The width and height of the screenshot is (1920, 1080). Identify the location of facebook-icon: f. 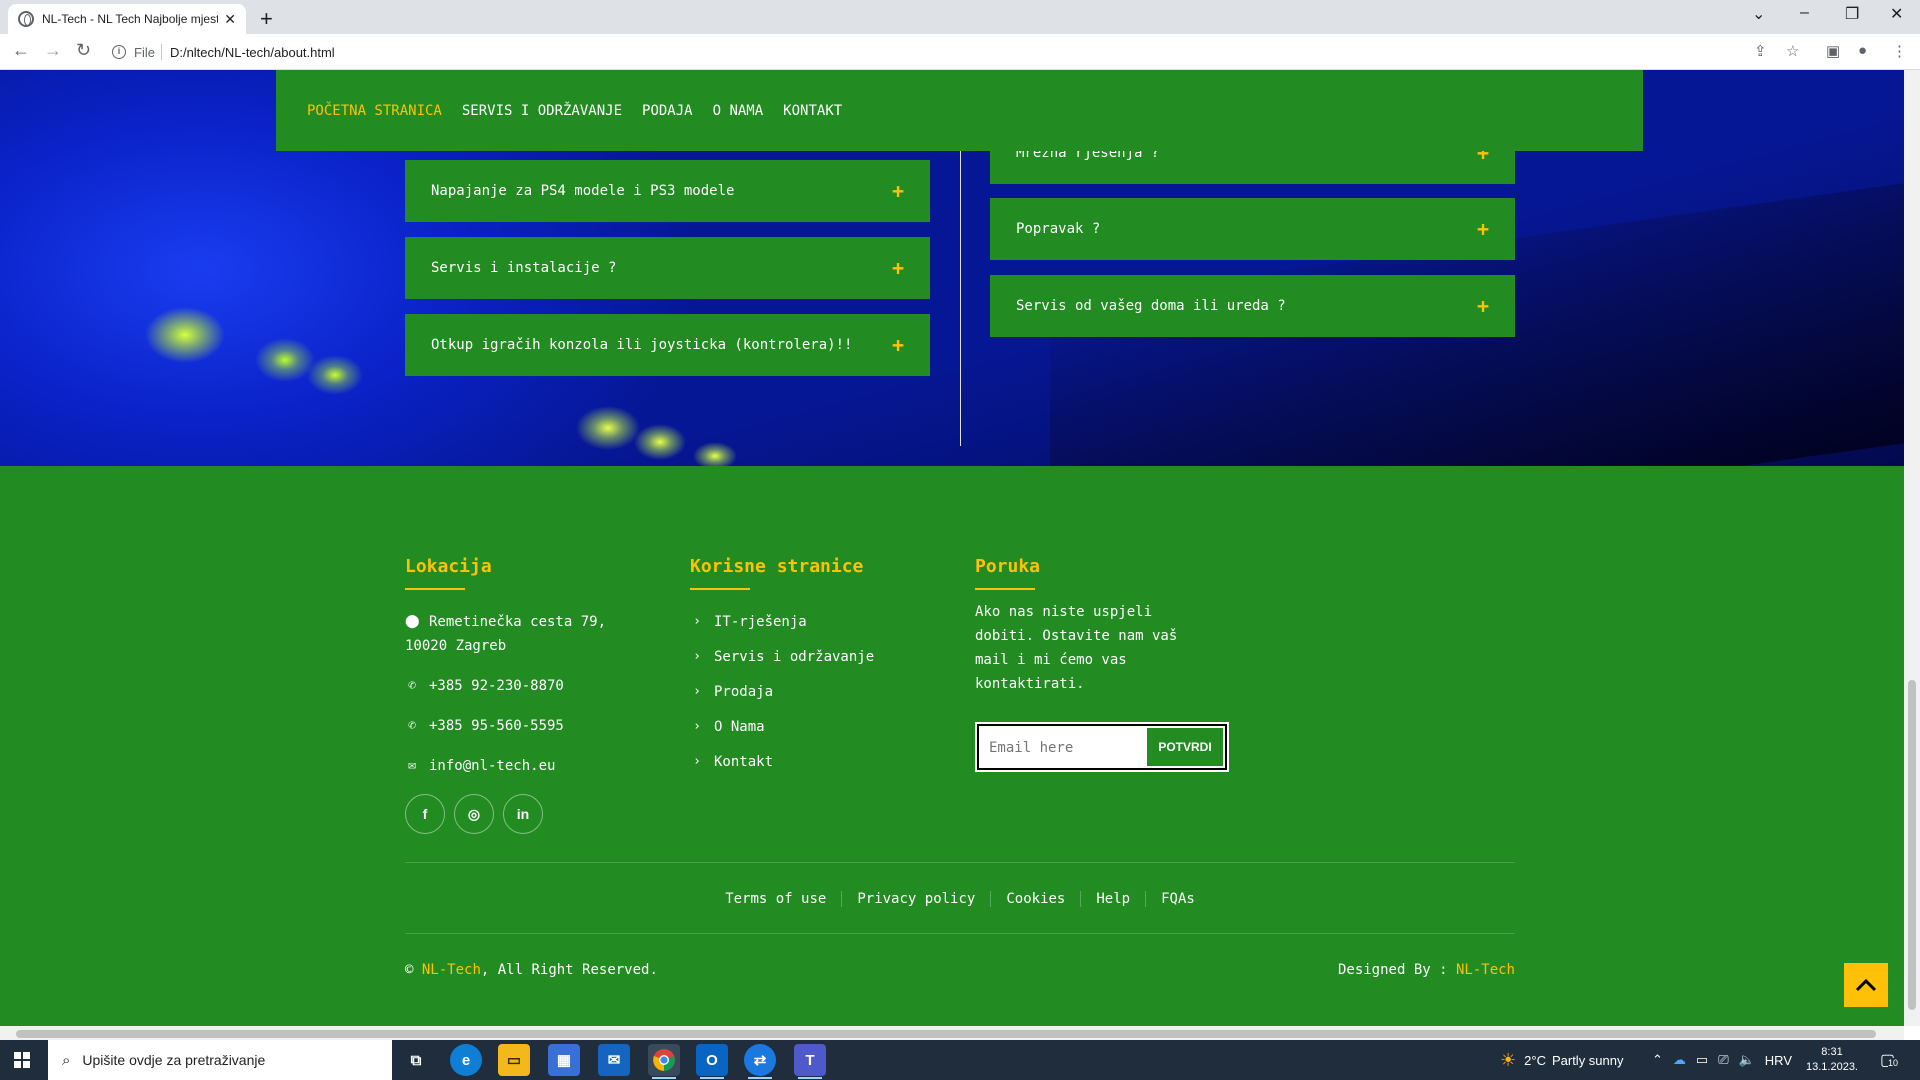
(425, 814).